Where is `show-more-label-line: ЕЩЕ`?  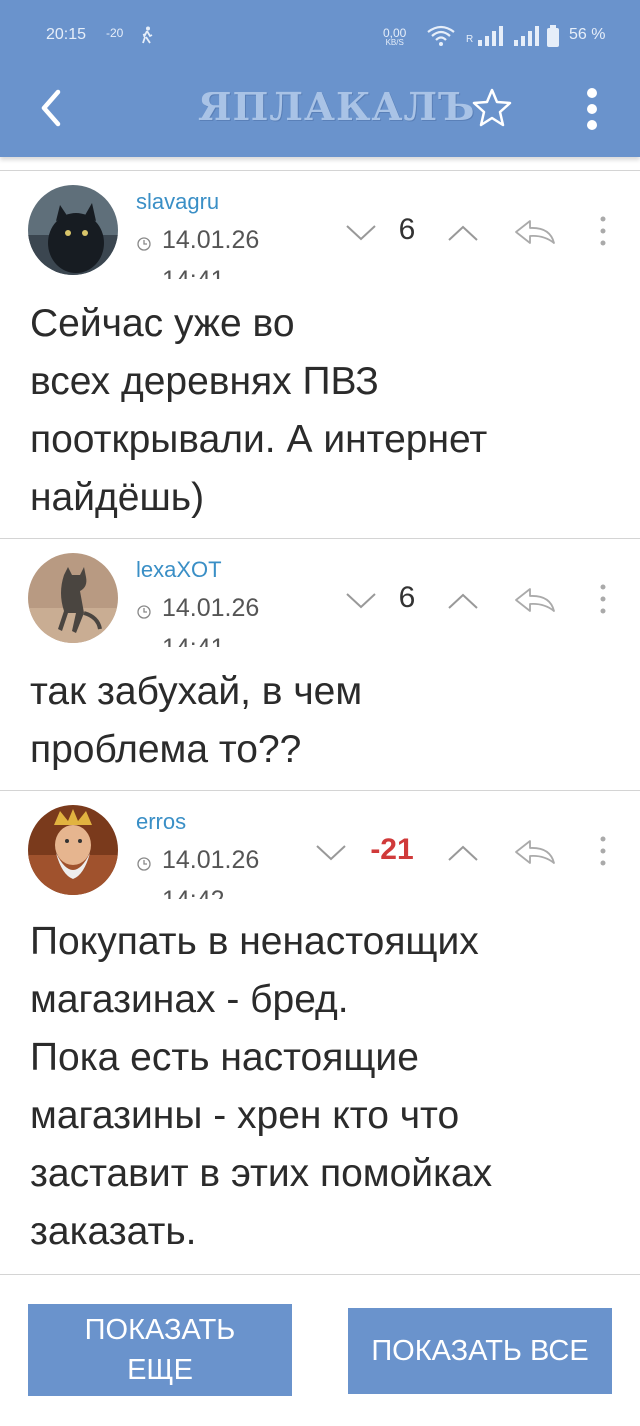
show-more-label-line: ЕЩЕ is located at coordinates (160, 1370).